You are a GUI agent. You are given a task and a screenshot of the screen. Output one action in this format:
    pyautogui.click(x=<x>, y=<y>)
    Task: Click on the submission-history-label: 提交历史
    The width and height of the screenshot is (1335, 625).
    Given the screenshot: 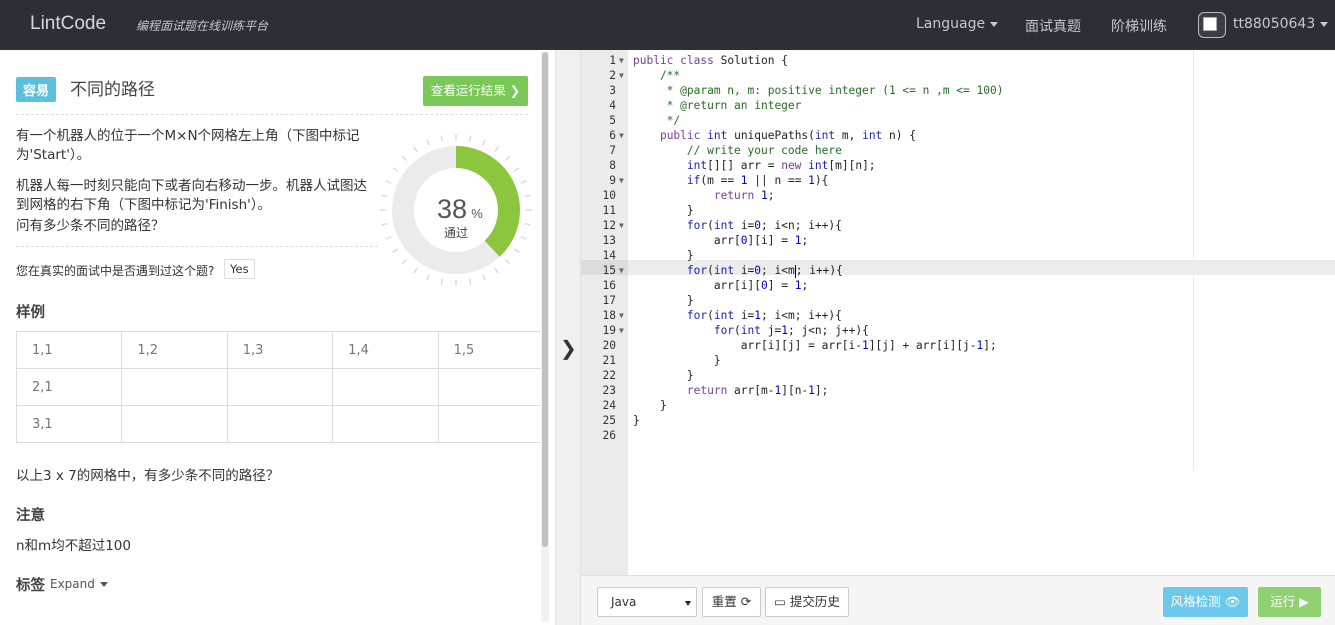 What is the action you would take?
    pyautogui.click(x=814, y=601)
    